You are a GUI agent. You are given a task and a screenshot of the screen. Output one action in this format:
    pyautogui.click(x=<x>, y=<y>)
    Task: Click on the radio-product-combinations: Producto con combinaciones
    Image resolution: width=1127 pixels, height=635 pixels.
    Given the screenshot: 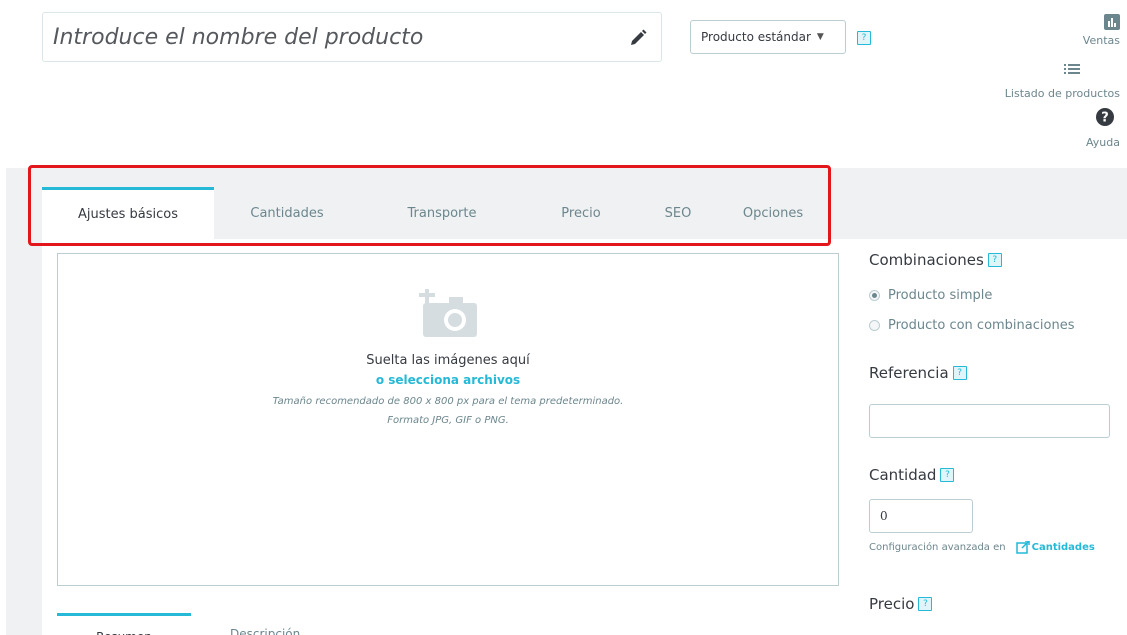 What is the action you would take?
    pyautogui.click(x=971, y=325)
    